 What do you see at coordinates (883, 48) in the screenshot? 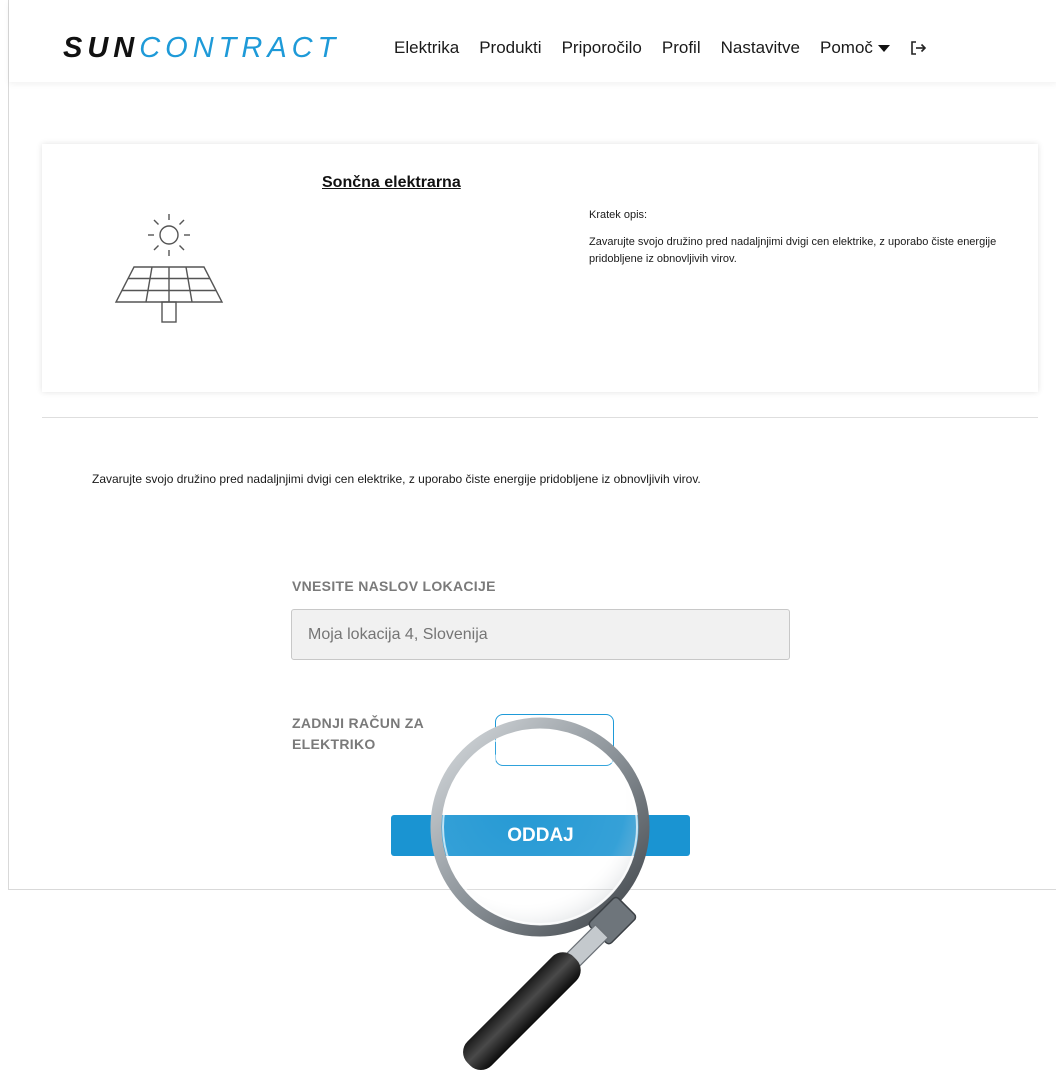
I see `caret-down-icon` at bounding box center [883, 48].